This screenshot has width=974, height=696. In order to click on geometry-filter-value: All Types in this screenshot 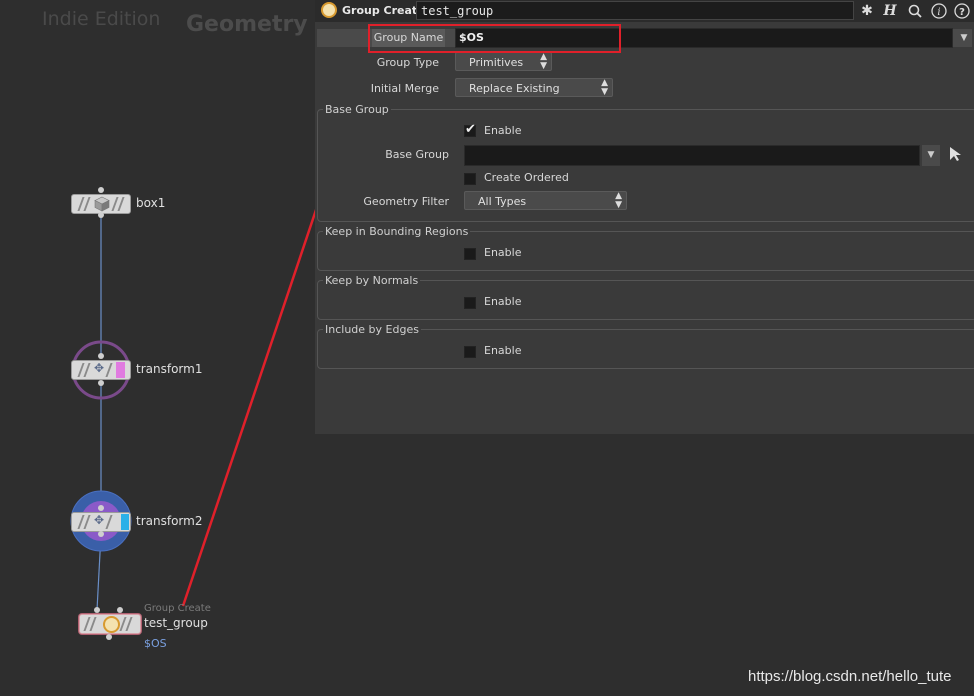, I will do `click(502, 201)`.